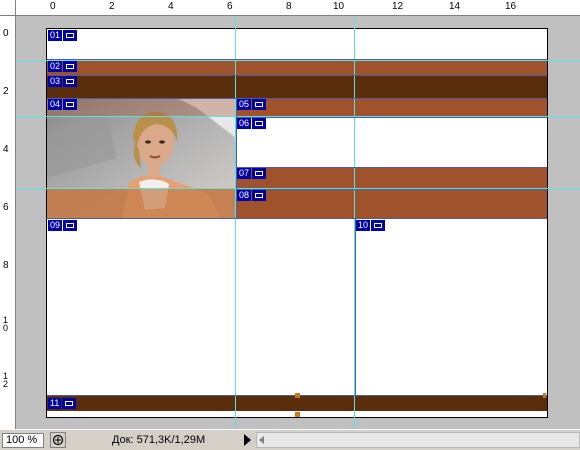  What do you see at coordinates (6, 91) in the screenshot?
I see `ruler-v-label: 2` at bounding box center [6, 91].